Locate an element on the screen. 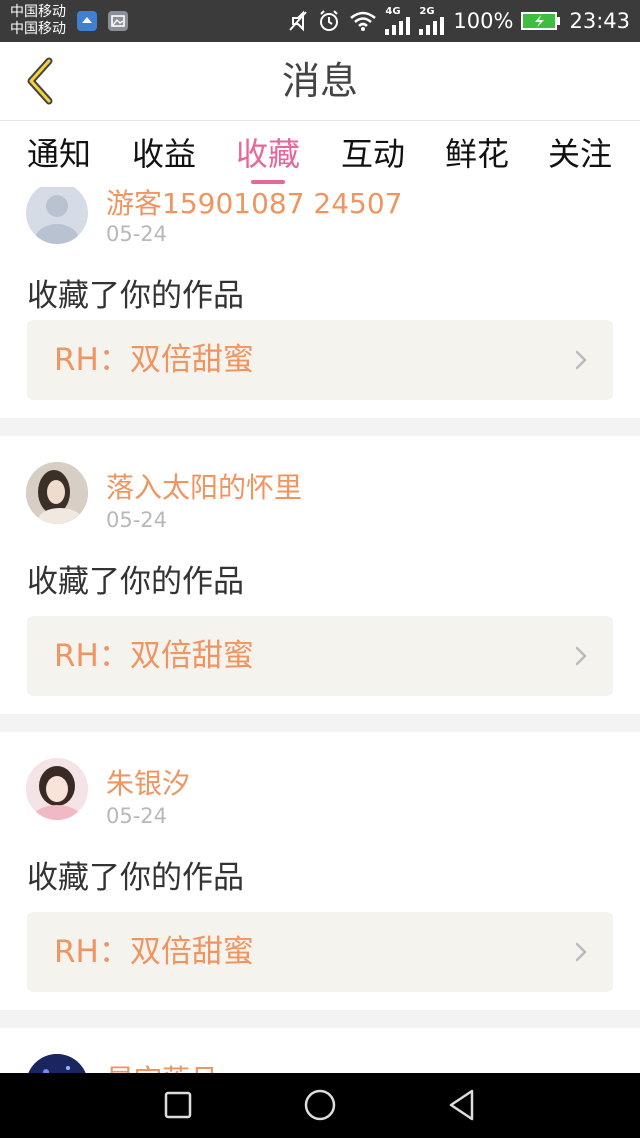 The width and height of the screenshot is (640, 1138). page-title: 消息 is located at coordinates (319, 81).